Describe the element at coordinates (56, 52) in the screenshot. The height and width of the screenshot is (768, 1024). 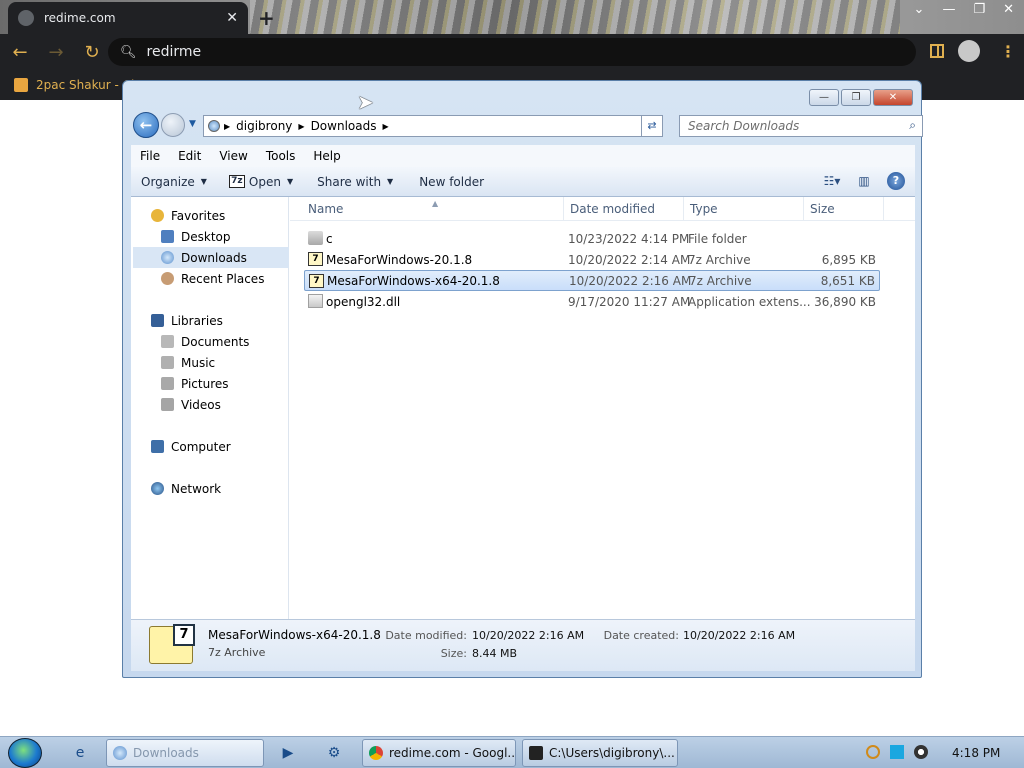
I see `forward-arrow-icon: →` at that location.